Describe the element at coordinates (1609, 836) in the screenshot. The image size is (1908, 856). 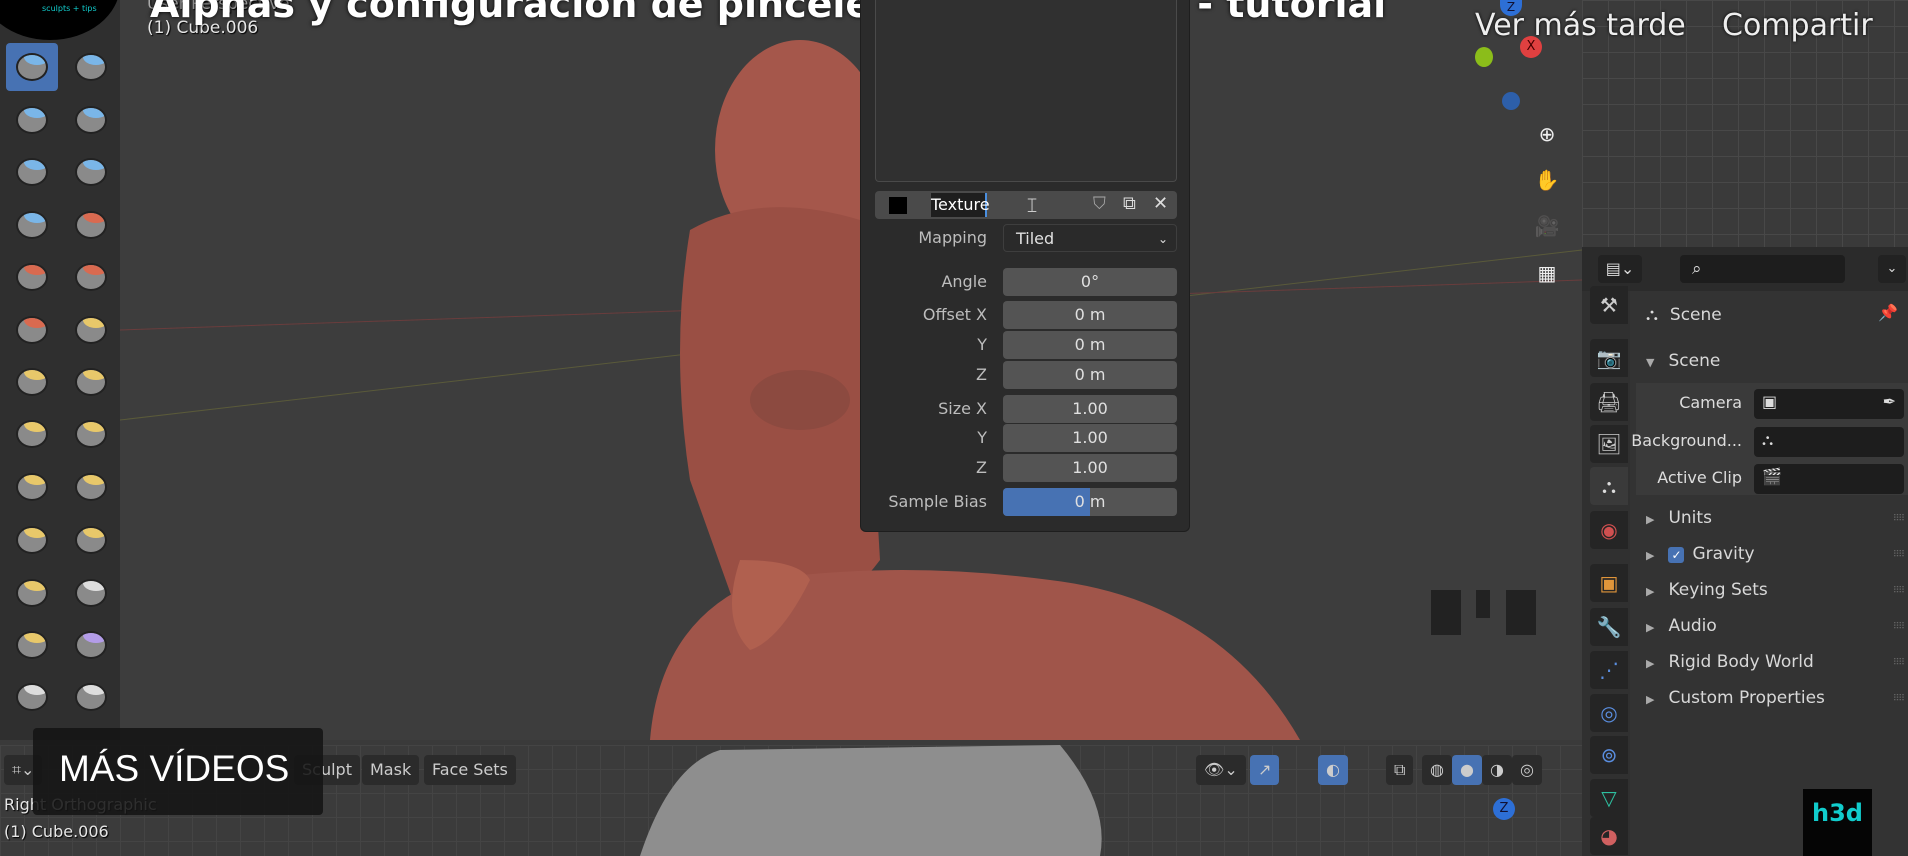
I see `material-icon: ◕` at that location.